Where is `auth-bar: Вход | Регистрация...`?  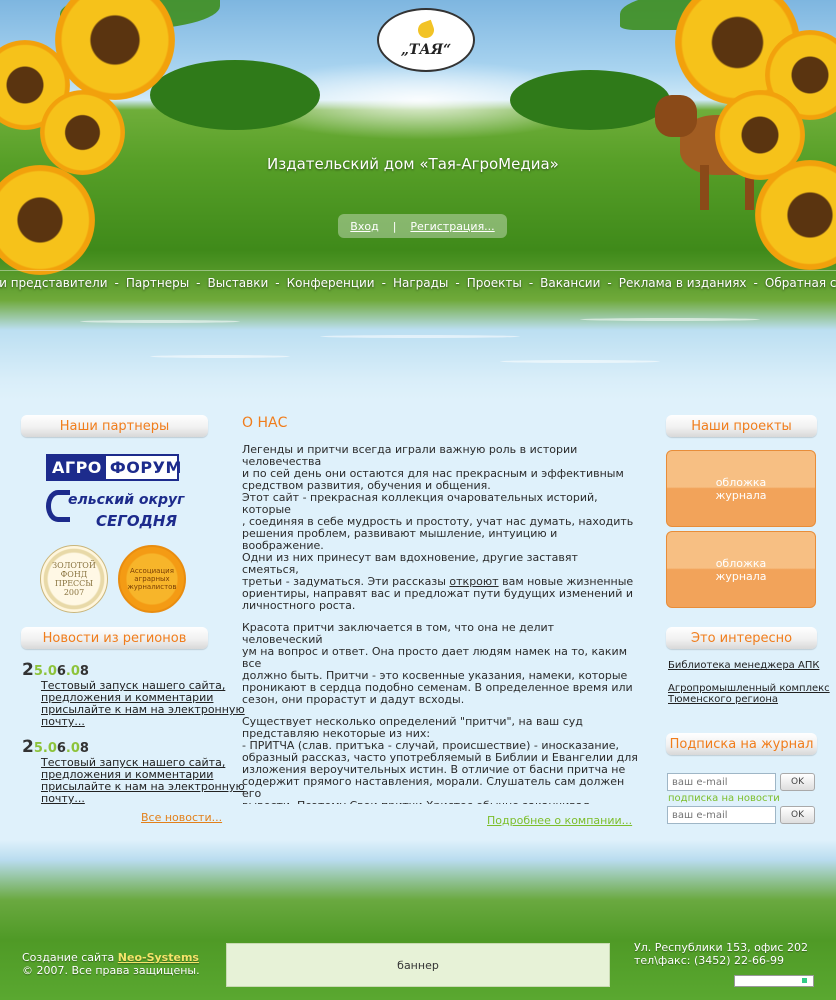
auth-bar: Вход | Регистрация... is located at coordinates (422, 226).